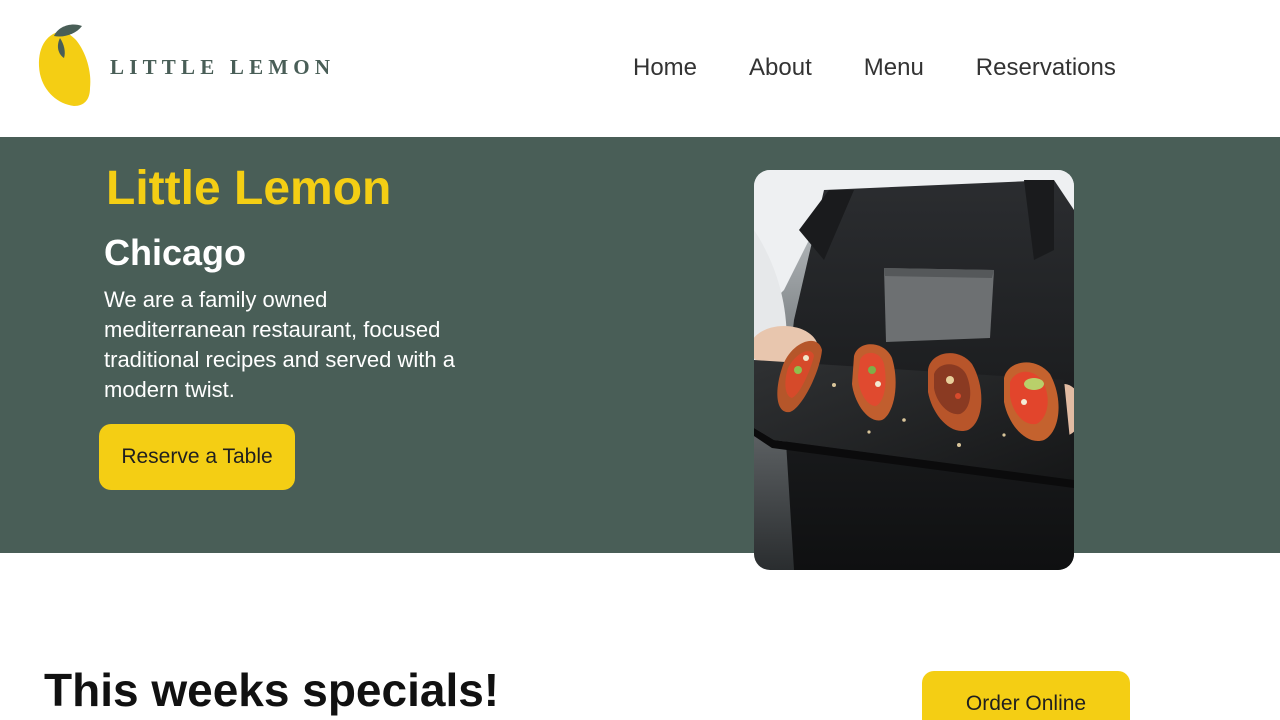 This screenshot has width=1280, height=720. I want to click on nav-item-about: About, so click(780, 68).